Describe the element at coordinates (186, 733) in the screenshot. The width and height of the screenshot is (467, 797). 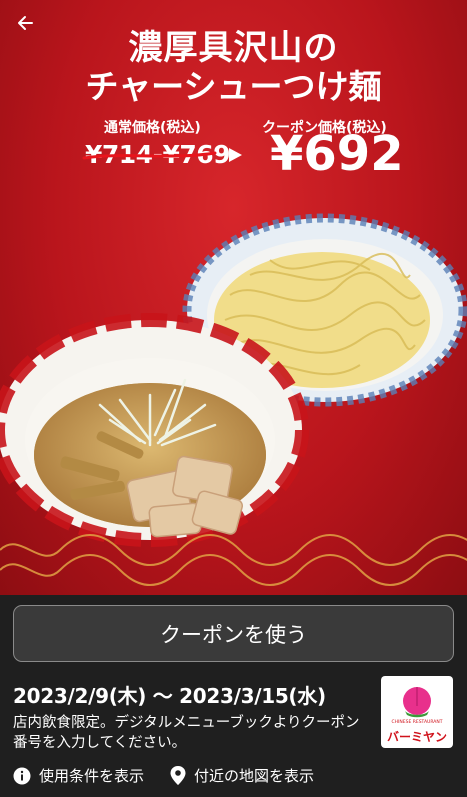
I see `coupon-description: 店内飲食限定。デジタルメニューブックよりクーポン番号を入力してください。` at that location.